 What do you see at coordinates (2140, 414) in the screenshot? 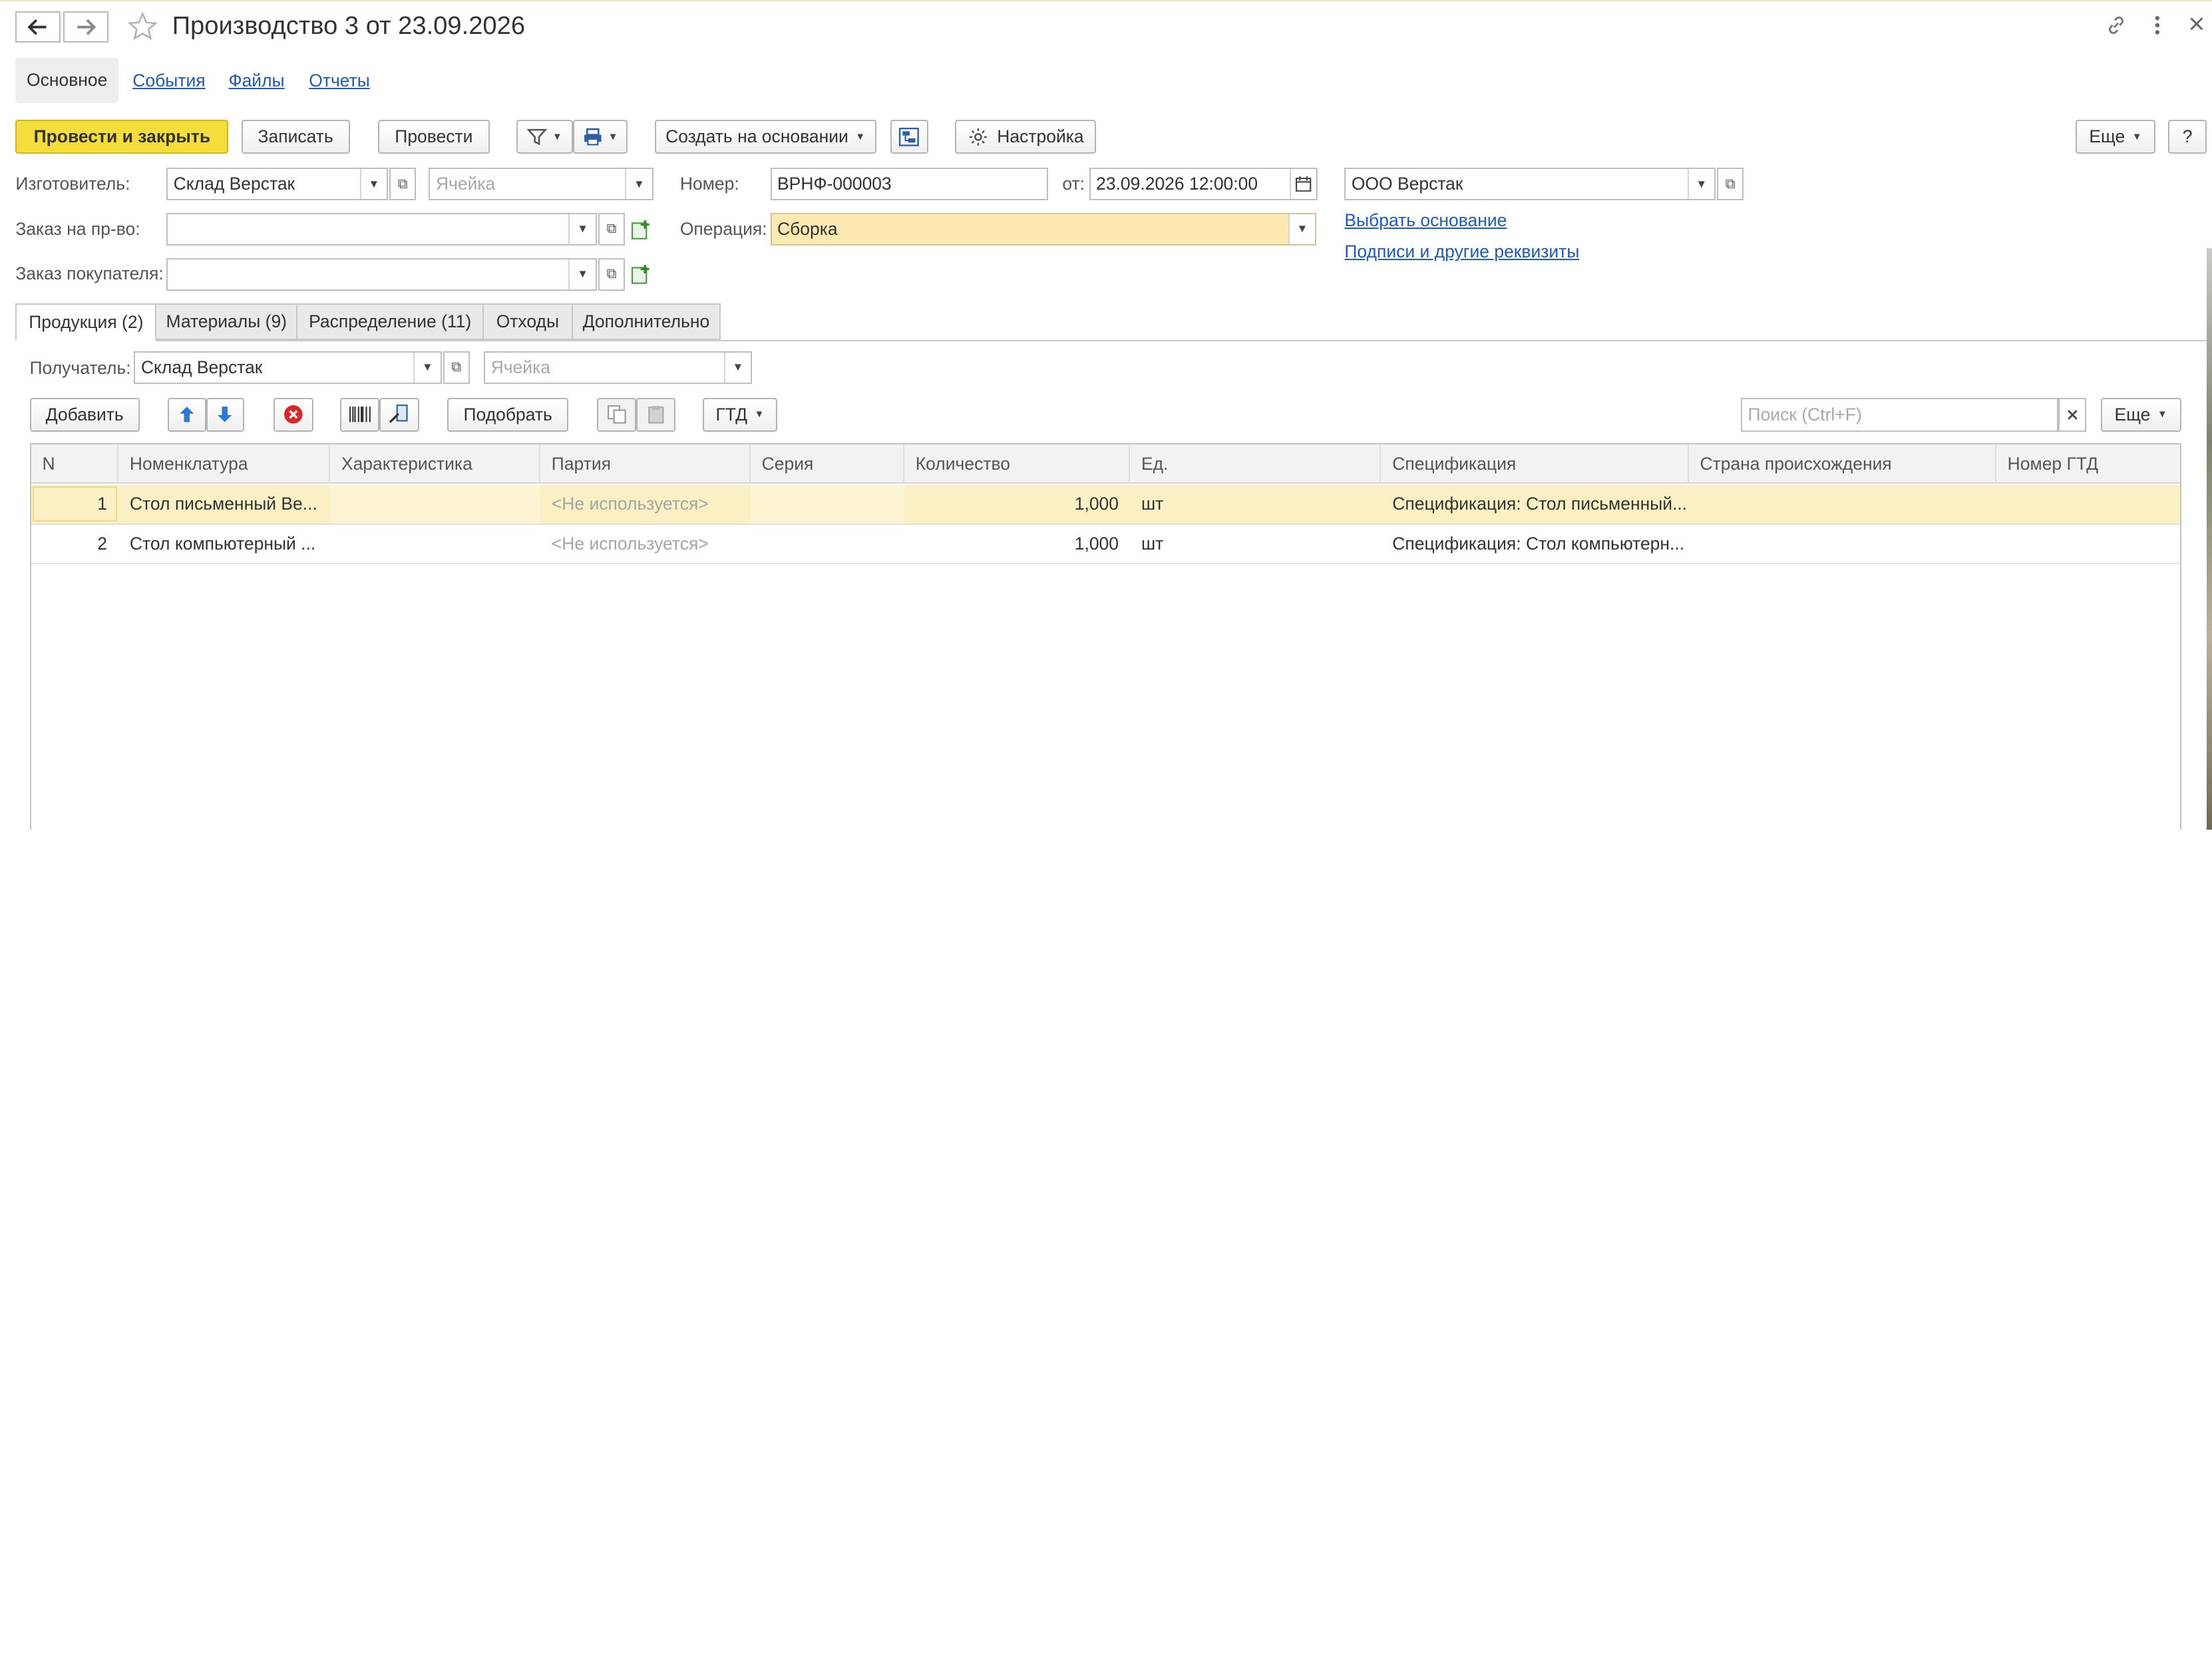
I see `table-more-button: Еще ▼` at bounding box center [2140, 414].